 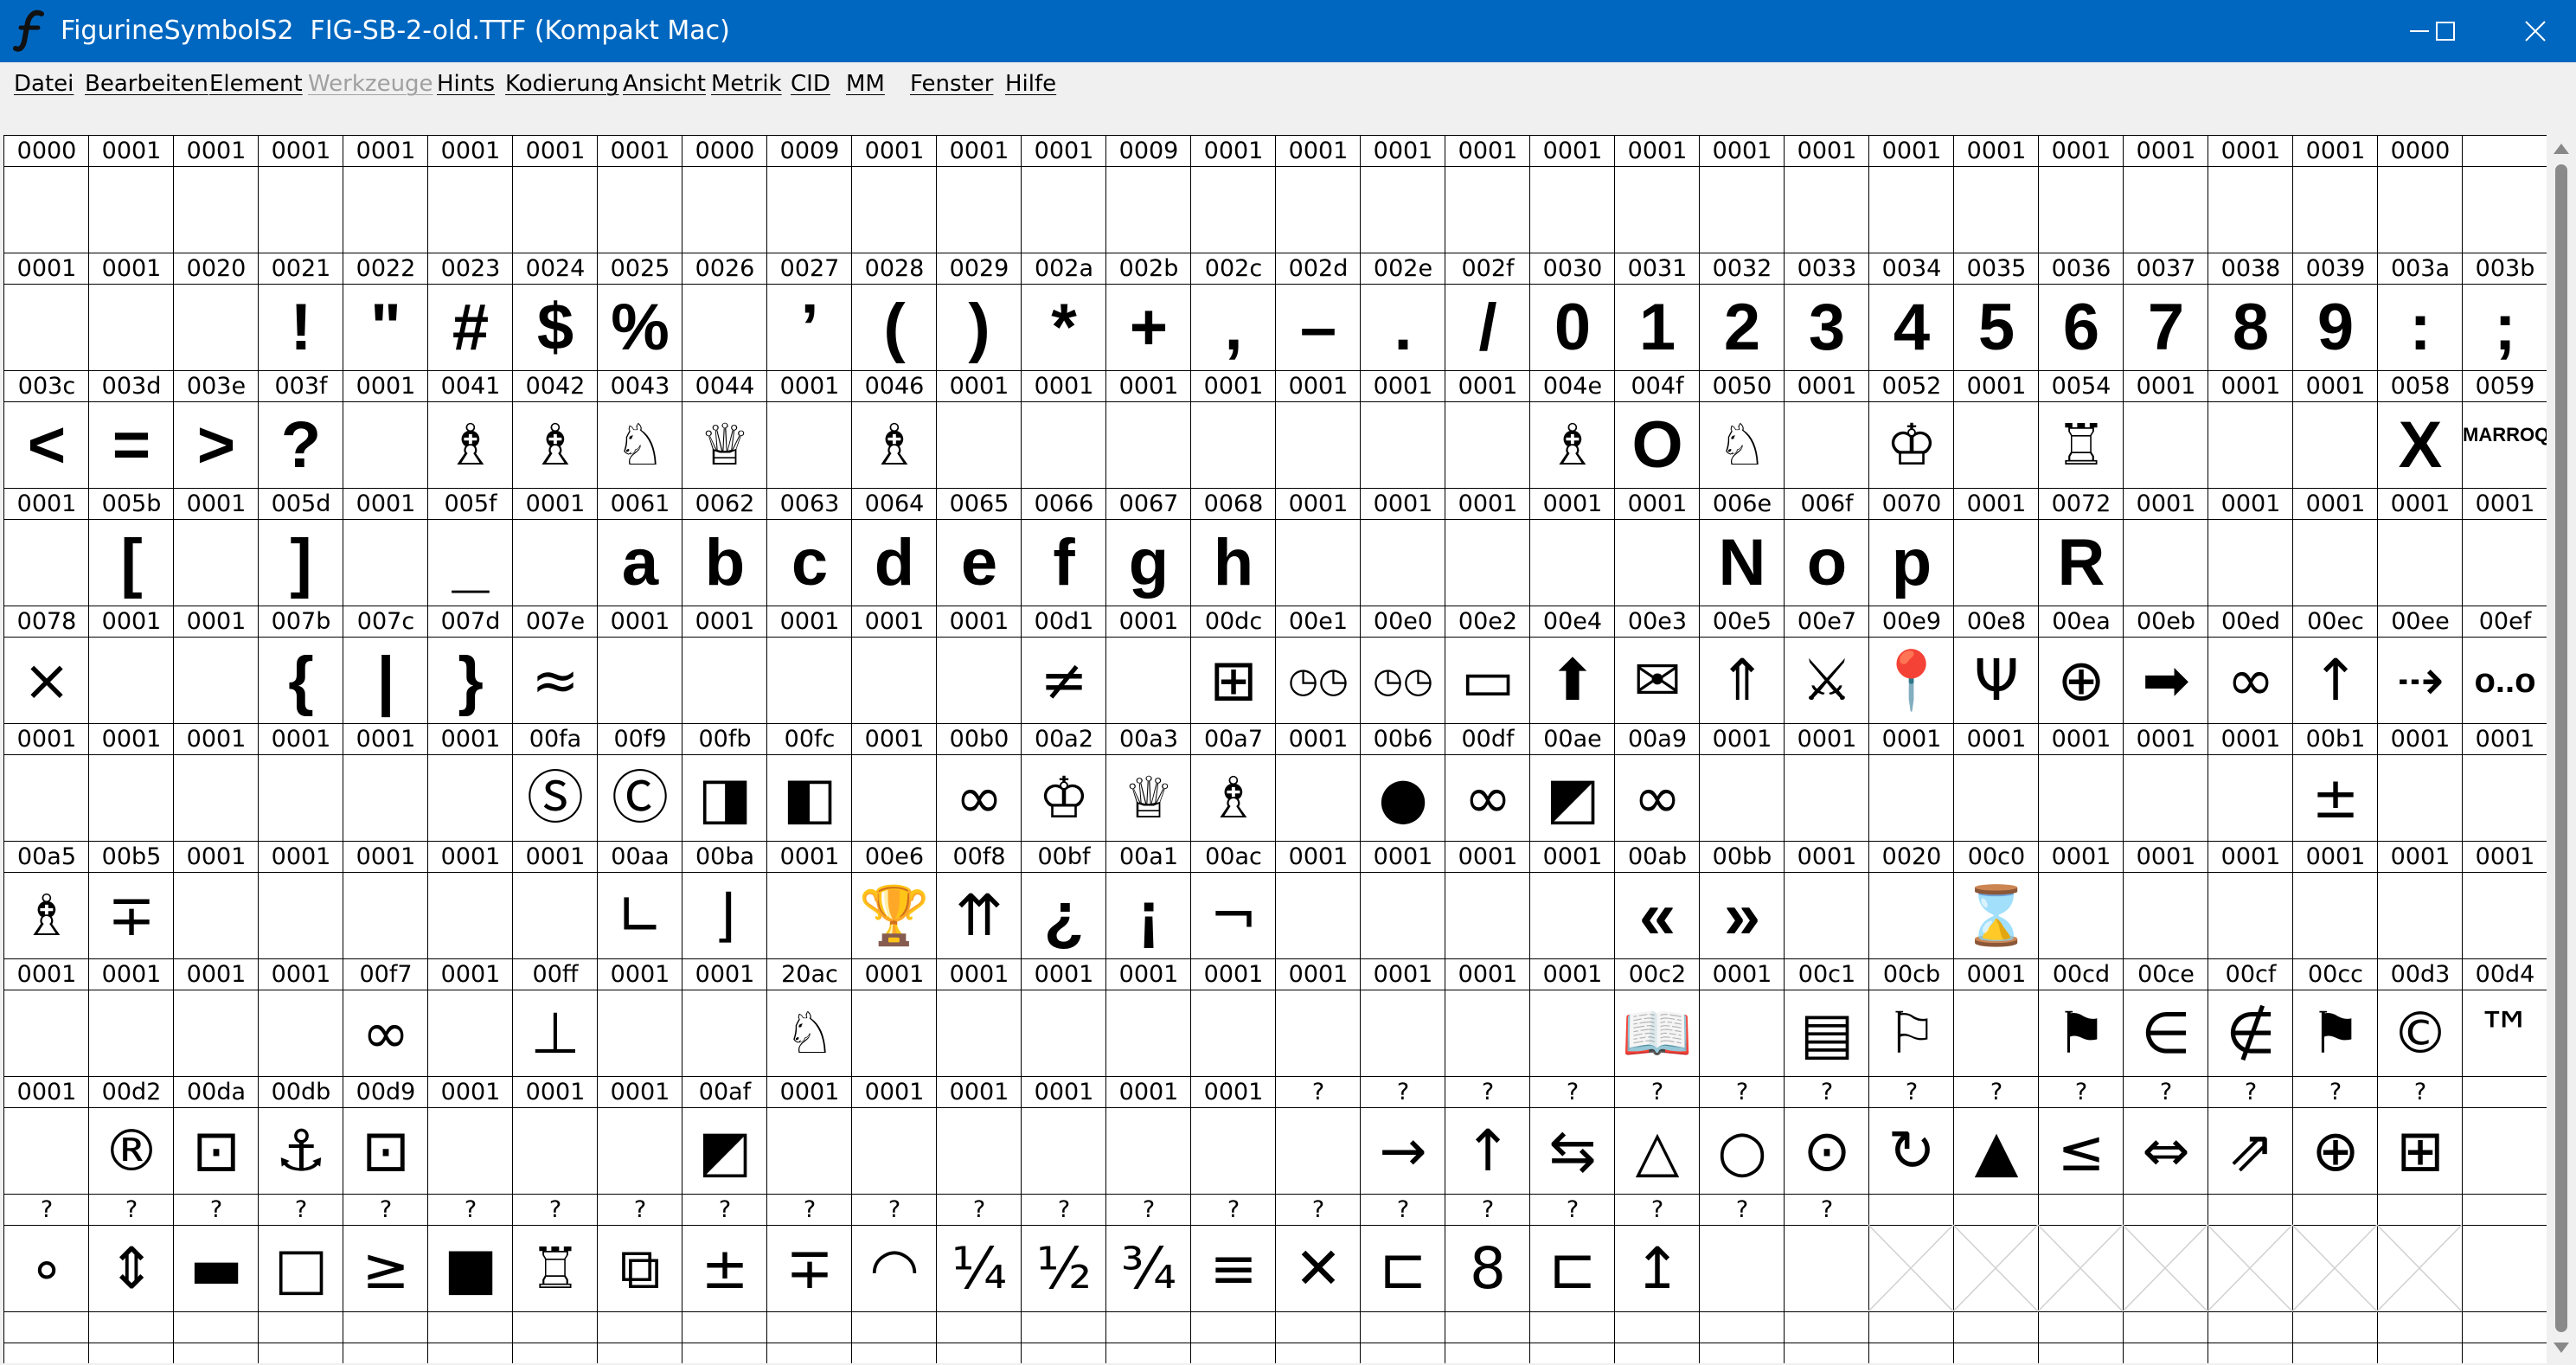 I want to click on glyph-cell: 00e1 ◷◷, so click(x=1318, y=665).